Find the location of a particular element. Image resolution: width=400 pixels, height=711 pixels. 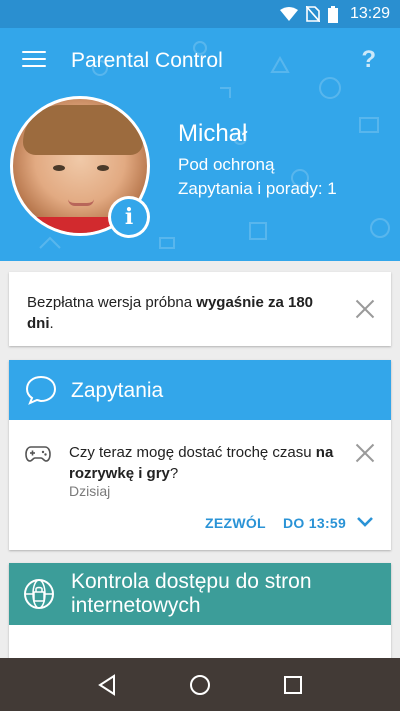

android-nav-bar is located at coordinates (200, 684).